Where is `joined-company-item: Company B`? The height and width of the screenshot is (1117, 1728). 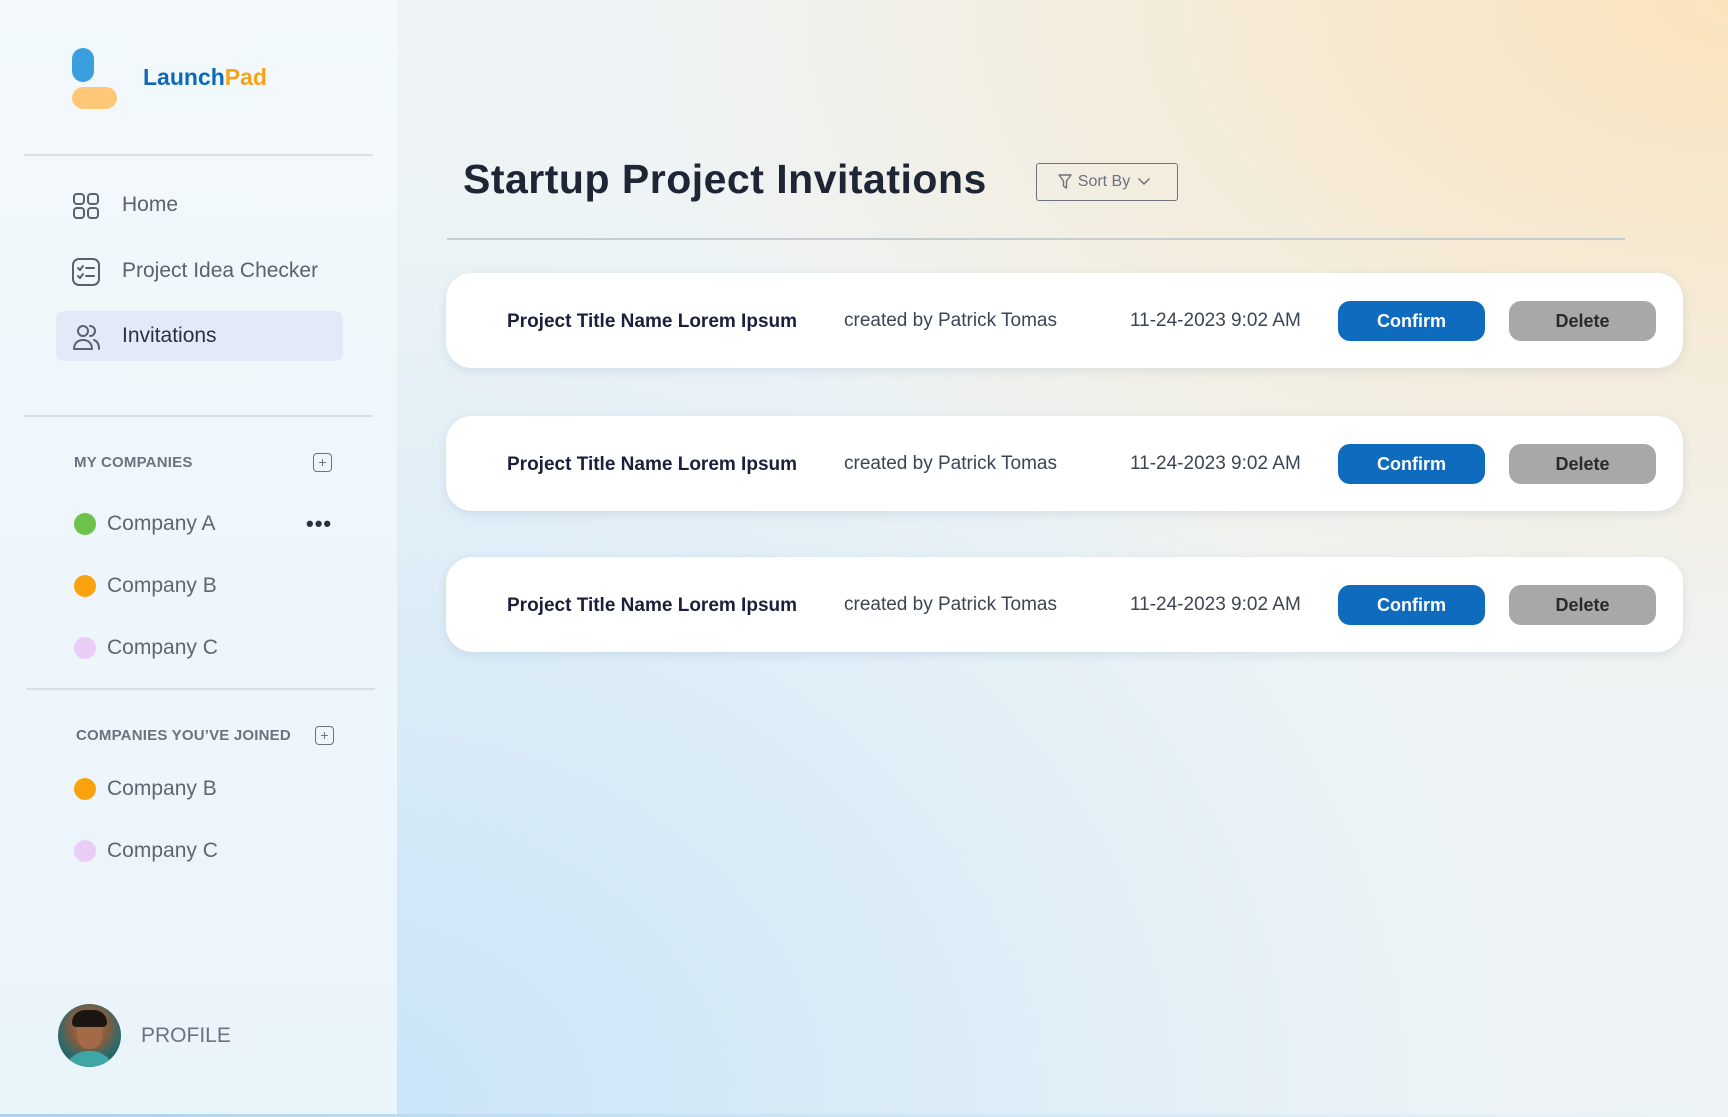
joined-company-item: Company B is located at coordinates (145, 789).